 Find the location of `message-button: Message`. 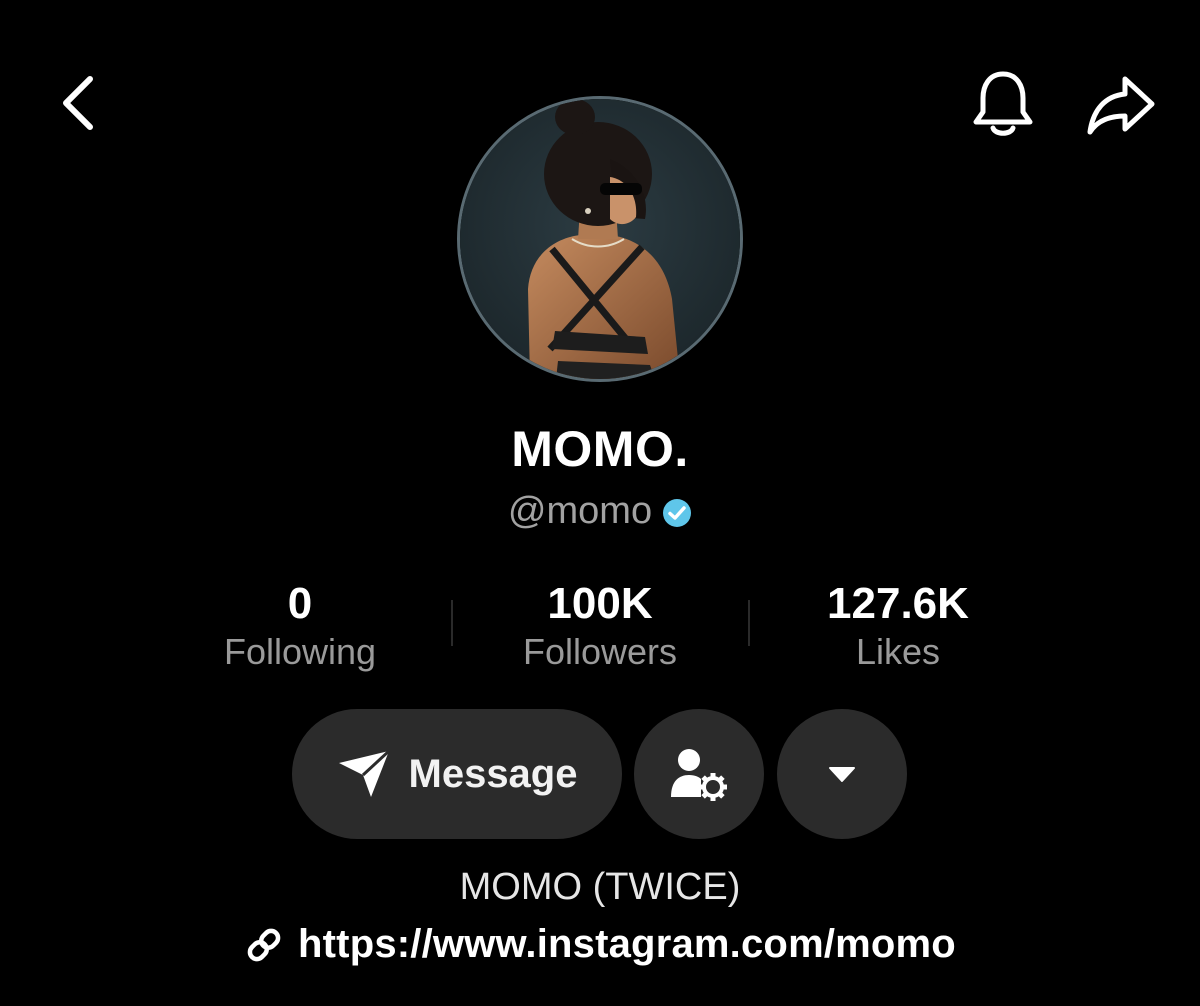

message-button: Message is located at coordinates (457, 774).